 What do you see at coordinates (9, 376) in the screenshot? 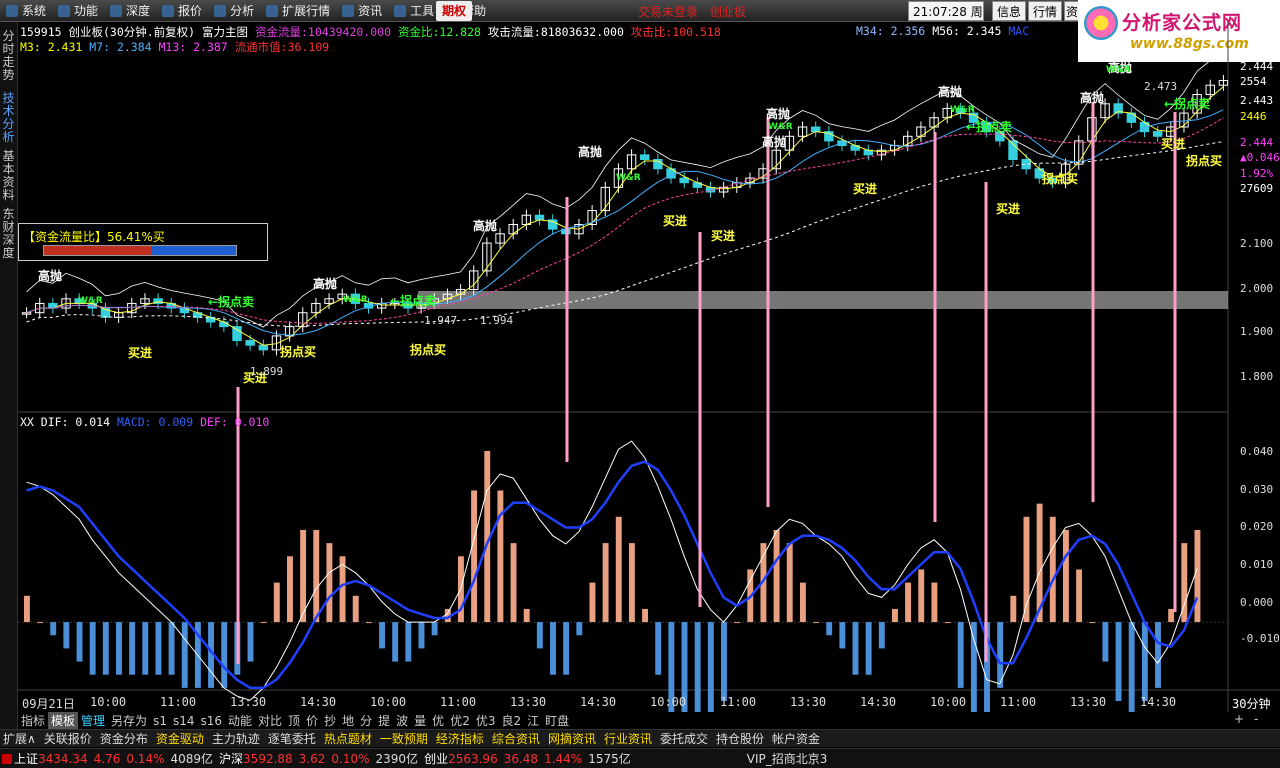
I see `left-tab-bar: 分时走势 技术分析 基本资料 东财深度` at bounding box center [9, 376].